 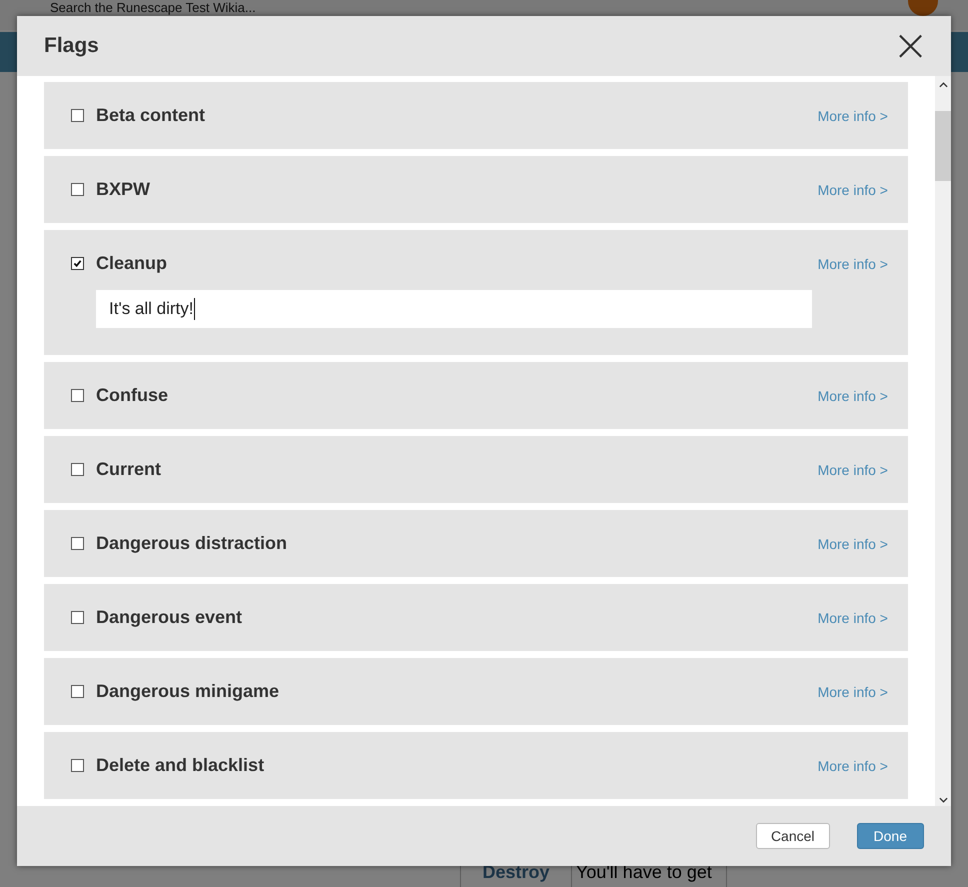 What do you see at coordinates (151, 115) in the screenshot?
I see `flag-label: Beta content` at bounding box center [151, 115].